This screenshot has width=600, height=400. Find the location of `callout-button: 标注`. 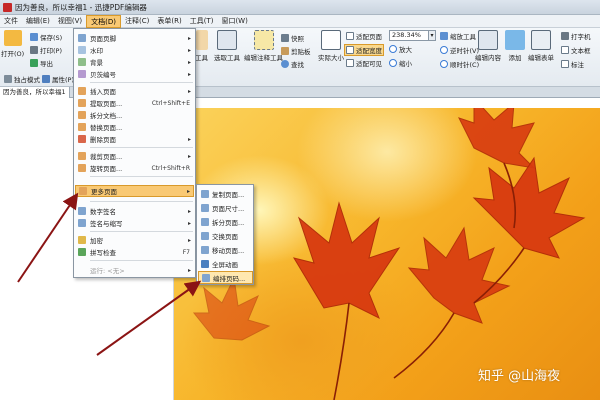

callout-button: 标注 is located at coordinates (572, 64).